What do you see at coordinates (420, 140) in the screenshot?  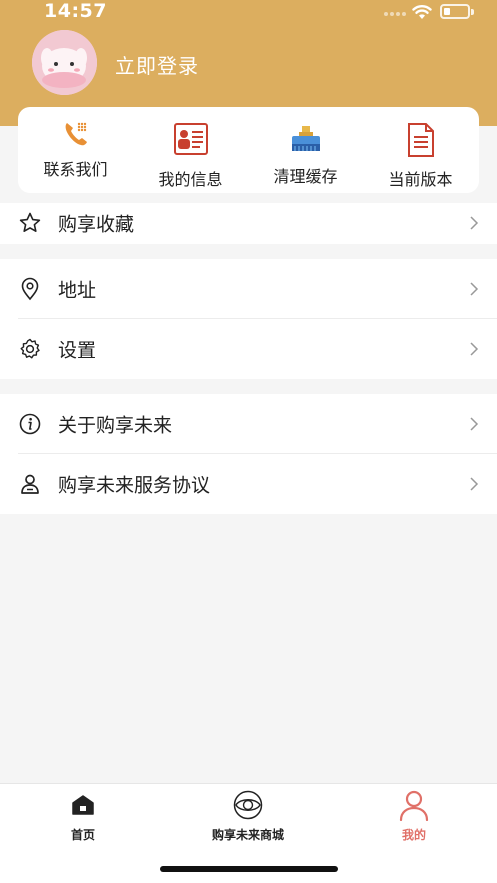 I see `document-icon` at bounding box center [420, 140].